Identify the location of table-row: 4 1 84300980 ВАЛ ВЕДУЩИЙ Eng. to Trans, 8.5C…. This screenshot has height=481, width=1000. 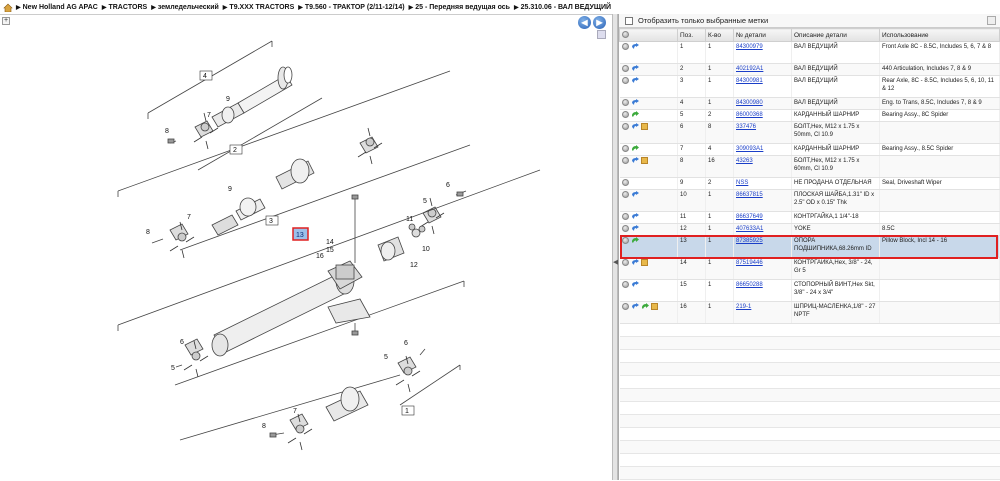
(809, 103).